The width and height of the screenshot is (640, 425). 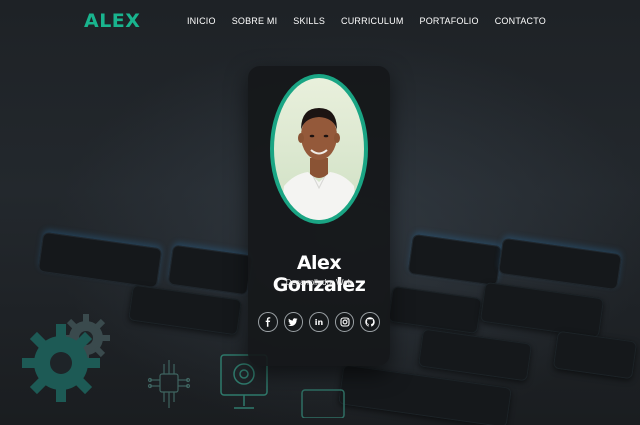 I want to click on chip-icon, so click(x=169, y=384).